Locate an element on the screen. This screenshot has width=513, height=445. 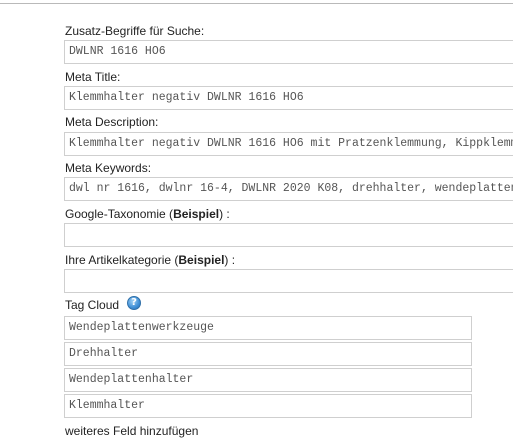
artikel-kategorie-label: Ihre Artikelkategorie (Beispiel) : is located at coordinates (150, 260).